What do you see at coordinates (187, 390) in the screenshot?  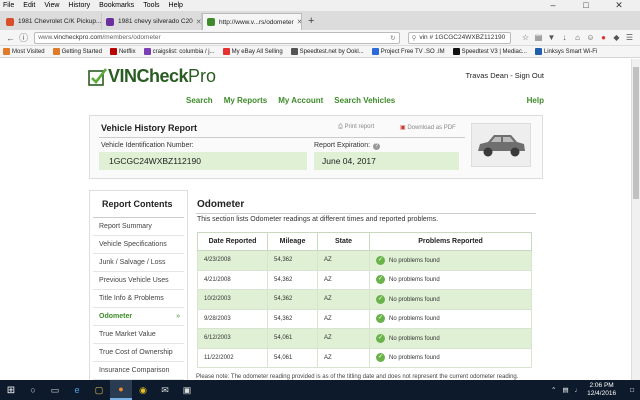 I see `store-icon: ▣` at bounding box center [187, 390].